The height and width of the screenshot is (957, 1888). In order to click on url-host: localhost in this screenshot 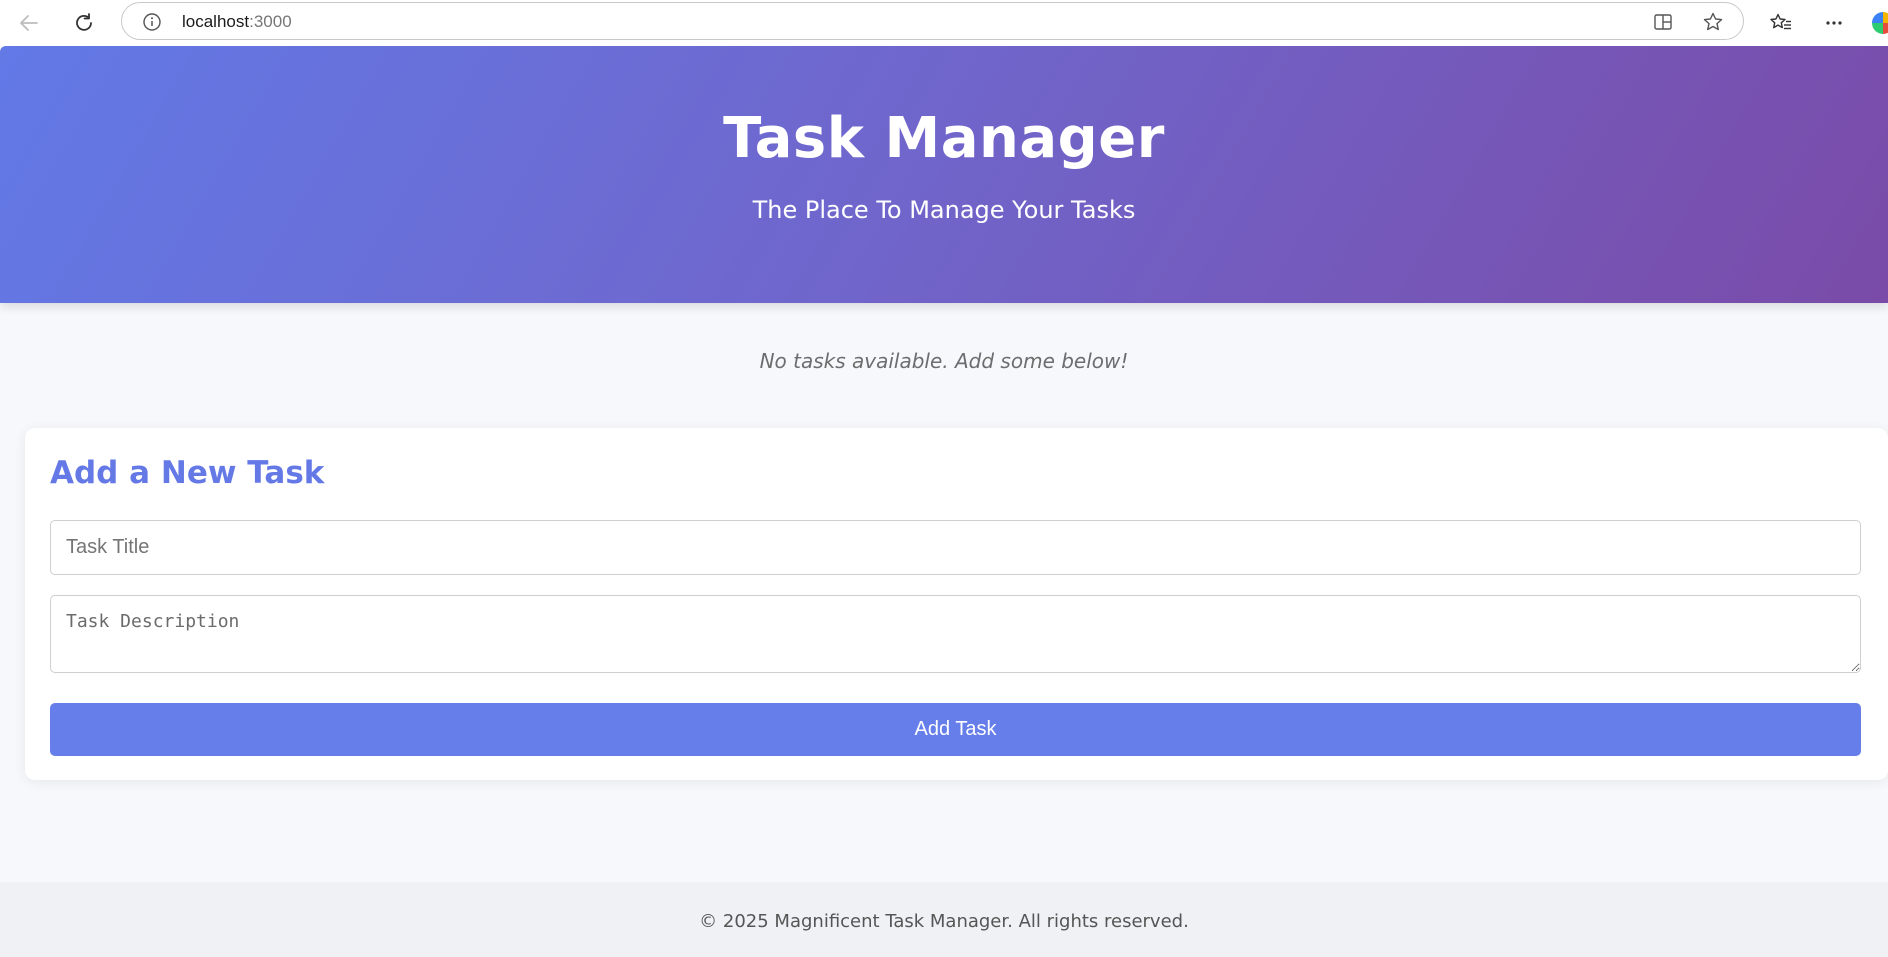, I will do `click(216, 21)`.